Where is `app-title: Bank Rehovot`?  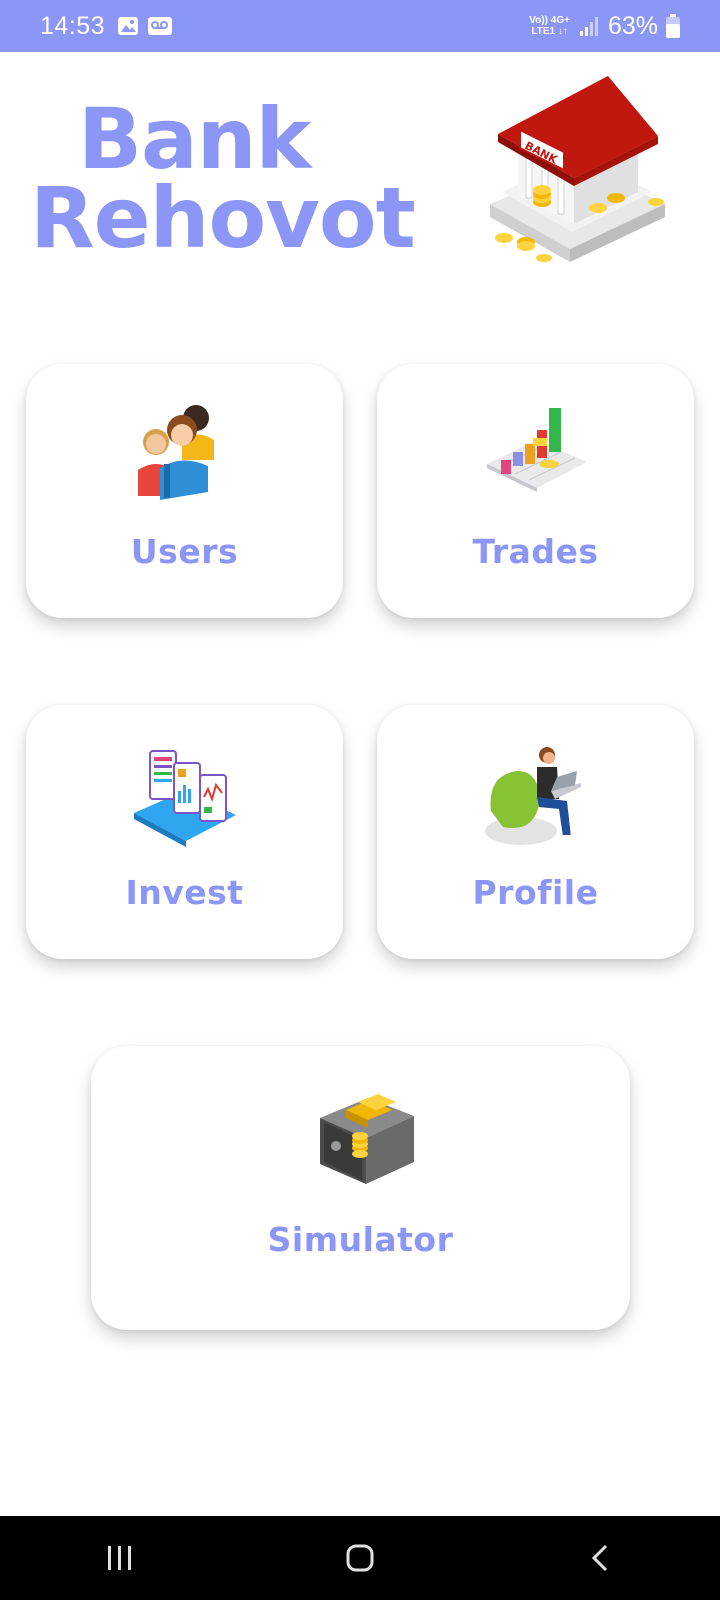
app-title: Bank Rehovot is located at coordinates (250, 178).